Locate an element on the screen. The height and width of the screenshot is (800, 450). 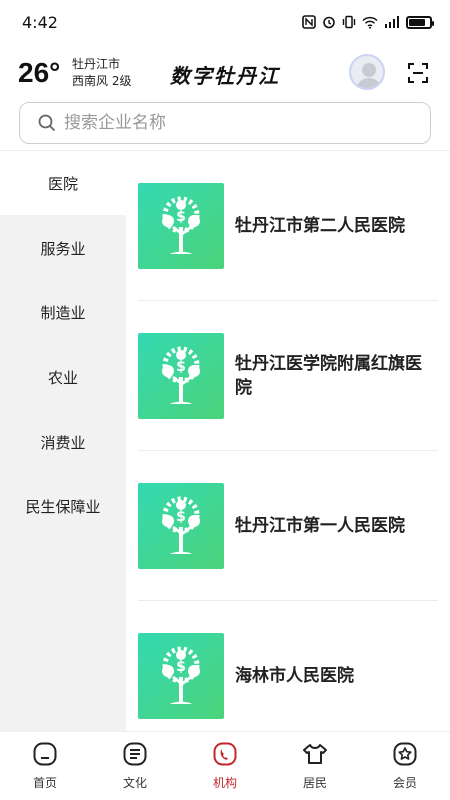
app-header: 26° 牡丹江市 西南风 2级 数字牡丹江 is located at coordinates (225, 73).